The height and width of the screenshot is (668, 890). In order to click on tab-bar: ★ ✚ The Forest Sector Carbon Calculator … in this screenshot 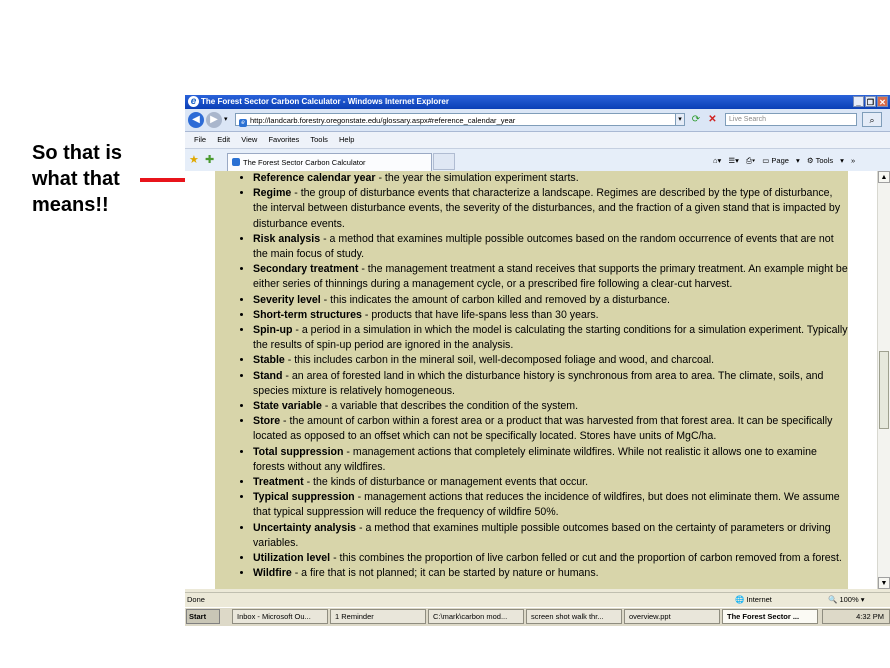, I will do `click(537, 160)`.